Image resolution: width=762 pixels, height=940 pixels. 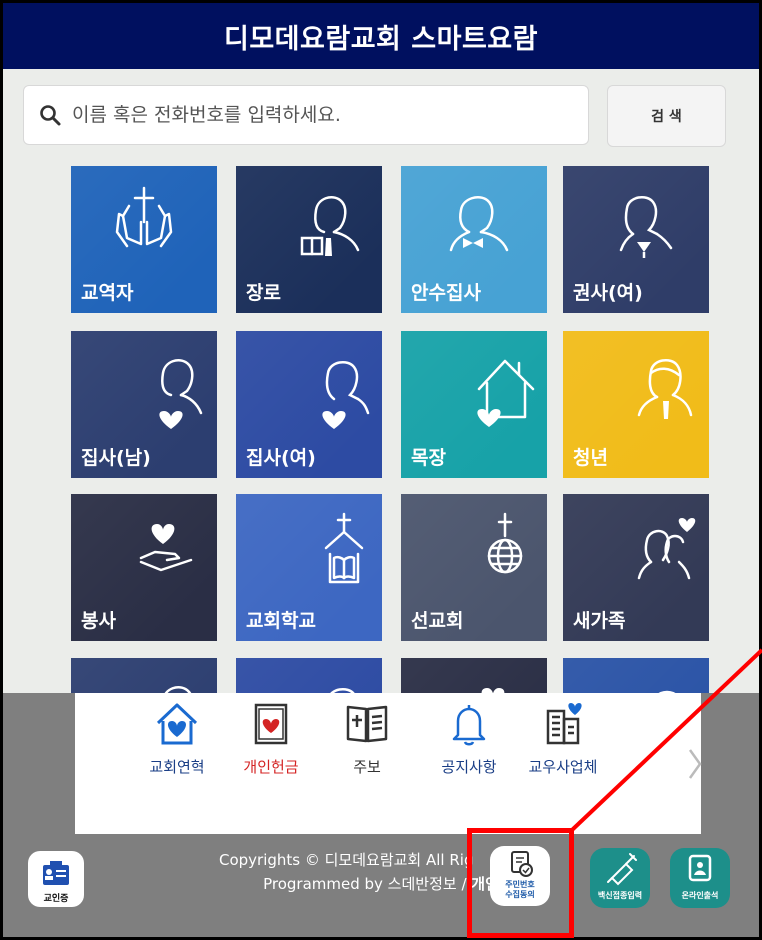 I want to click on tile-deacon-female: 집사(여), so click(x=309, y=404).